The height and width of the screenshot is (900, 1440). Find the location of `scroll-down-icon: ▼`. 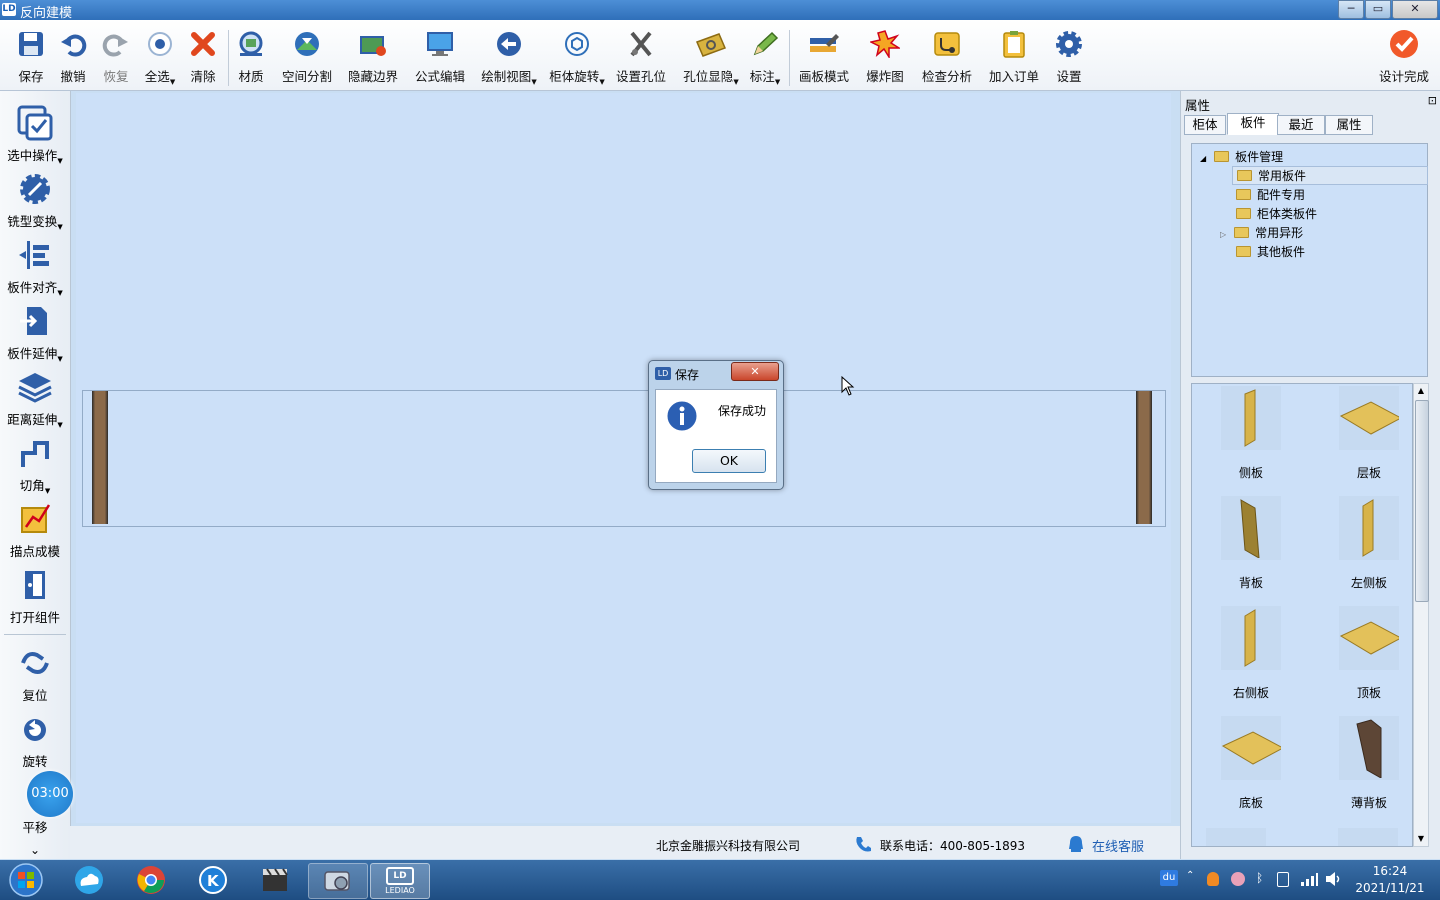

scroll-down-icon: ▼ is located at coordinates (1421, 839).